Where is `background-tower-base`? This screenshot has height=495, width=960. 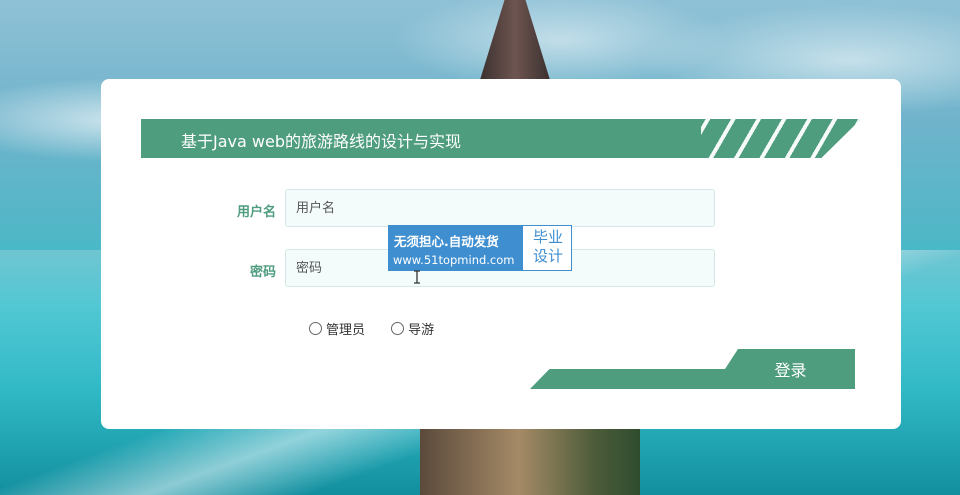
background-tower-base is located at coordinates (530, 461).